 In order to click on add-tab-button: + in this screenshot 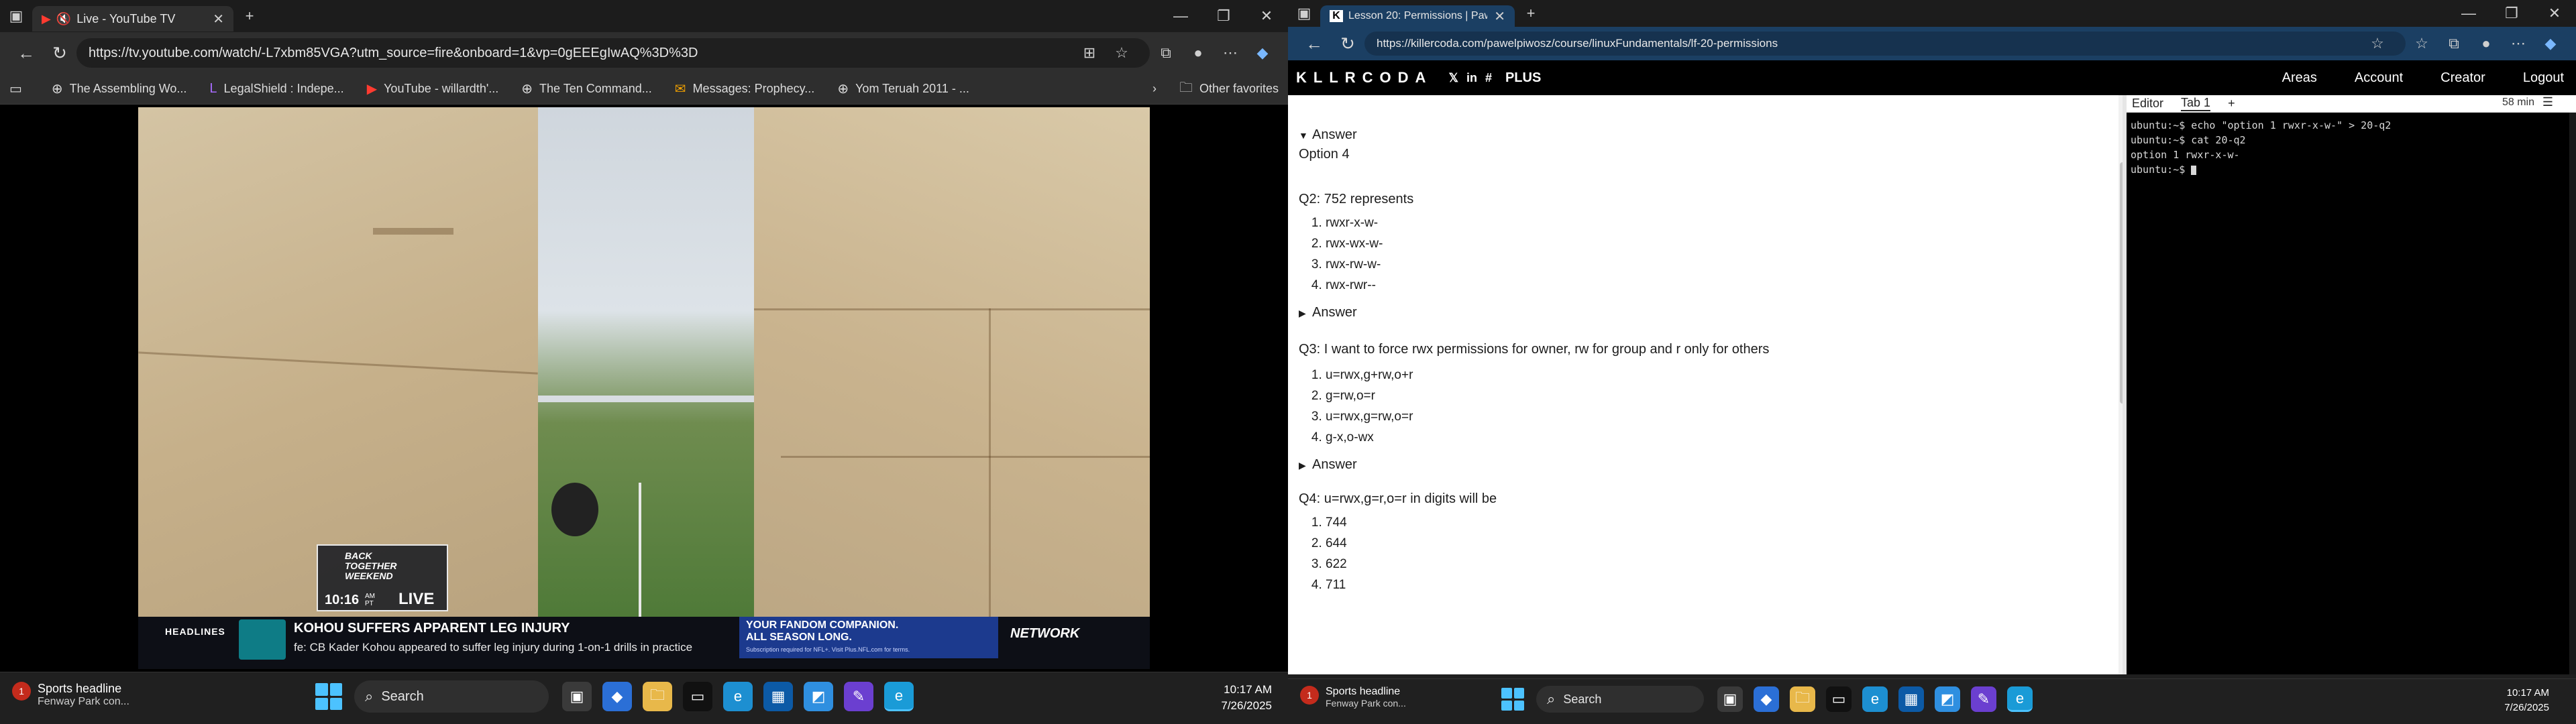, I will do `click(2231, 104)`.